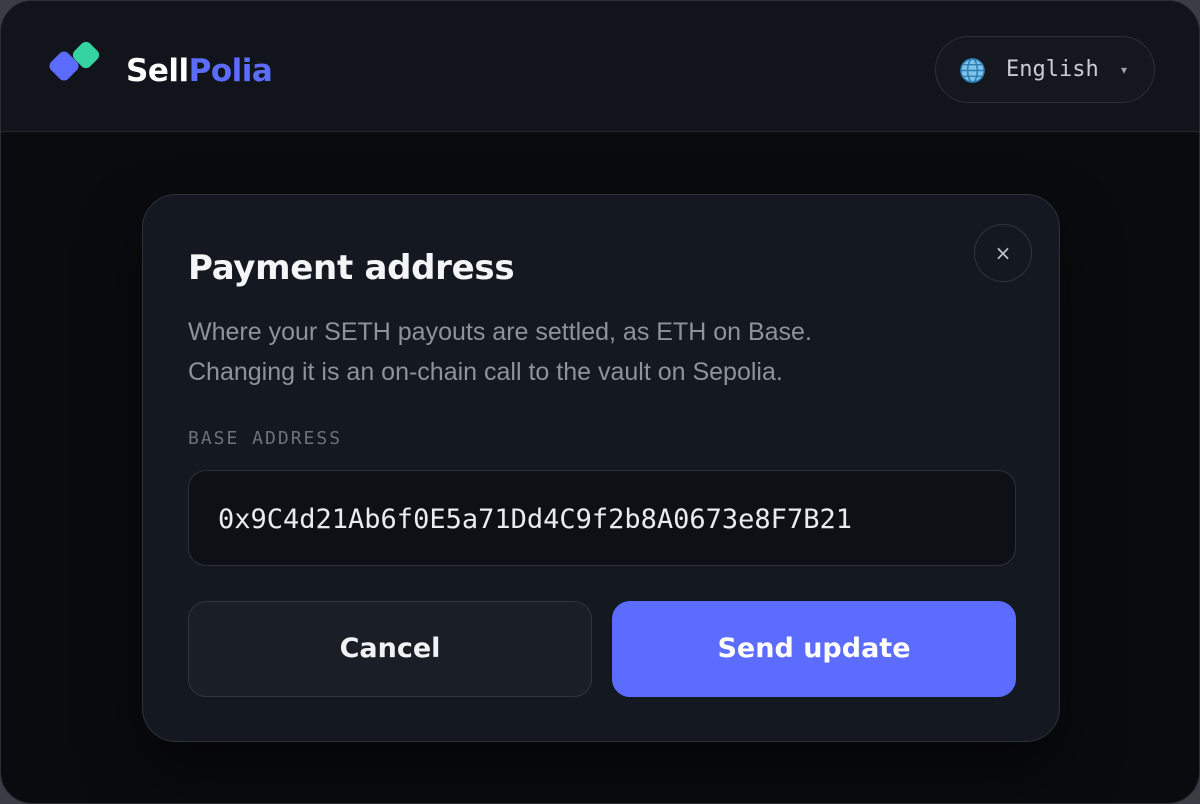 The height and width of the screenshot is (804, 1200). What do you see at coordinates (972, 70) in the screenshot?
I see `globe-icon` at bounding box center [972, 70].